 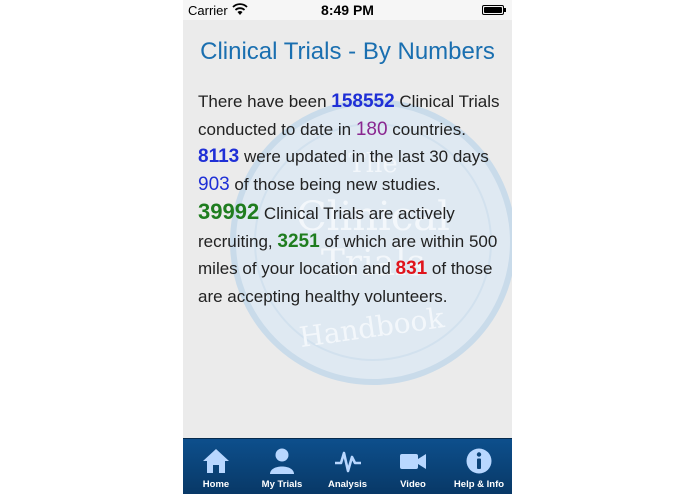 I want to click on tab-help-info-label: Help & Info, so click(x=479, y=484).